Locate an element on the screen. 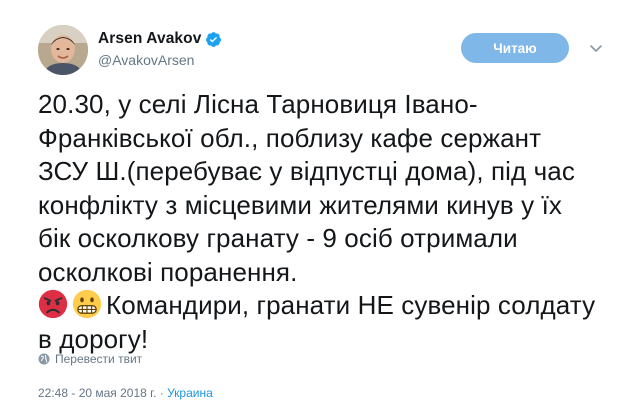  translate-label: Перевести твит is located at coordinates (99, 359).